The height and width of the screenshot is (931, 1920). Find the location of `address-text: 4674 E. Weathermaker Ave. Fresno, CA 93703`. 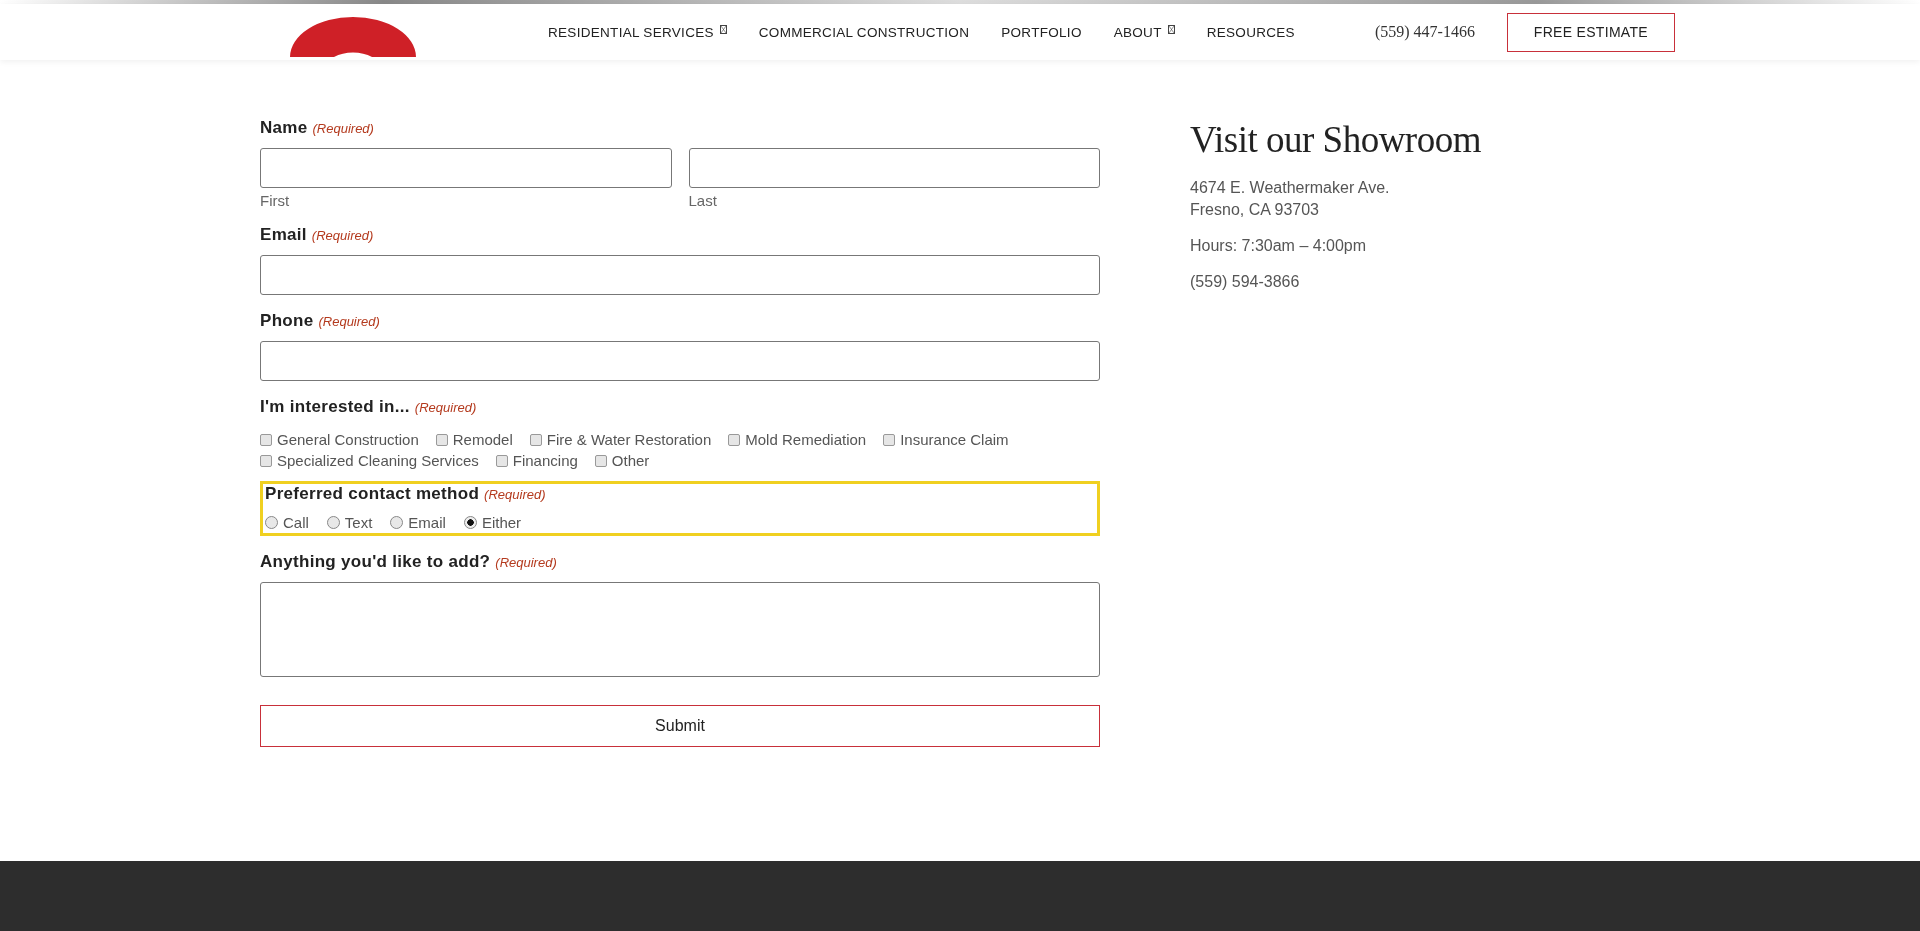

address-text: 4674 E. Weathermaker Ave. Fresno, CA 93703 is located at coordinates (1290, 199).